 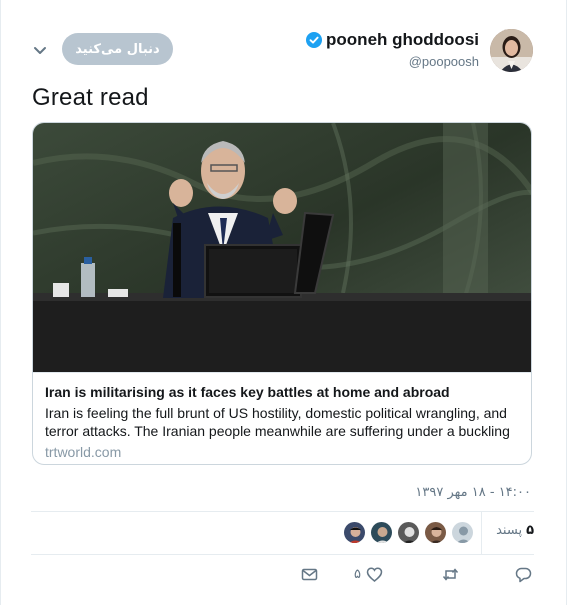 I want to click on likes-row: ۵ پسند, so click(x=282, y=533).